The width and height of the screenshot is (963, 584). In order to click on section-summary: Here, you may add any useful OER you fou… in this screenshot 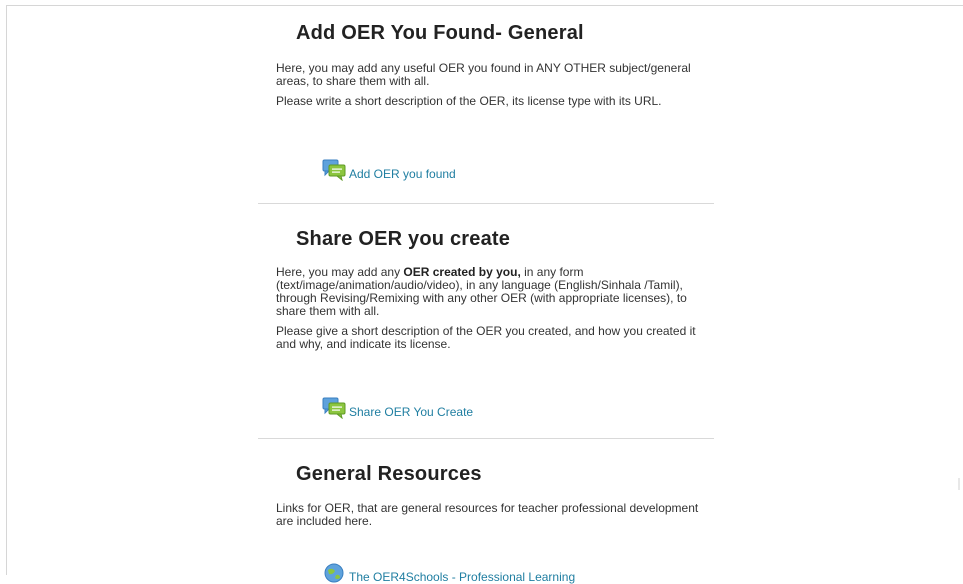, I will do `click(483, 74)`.